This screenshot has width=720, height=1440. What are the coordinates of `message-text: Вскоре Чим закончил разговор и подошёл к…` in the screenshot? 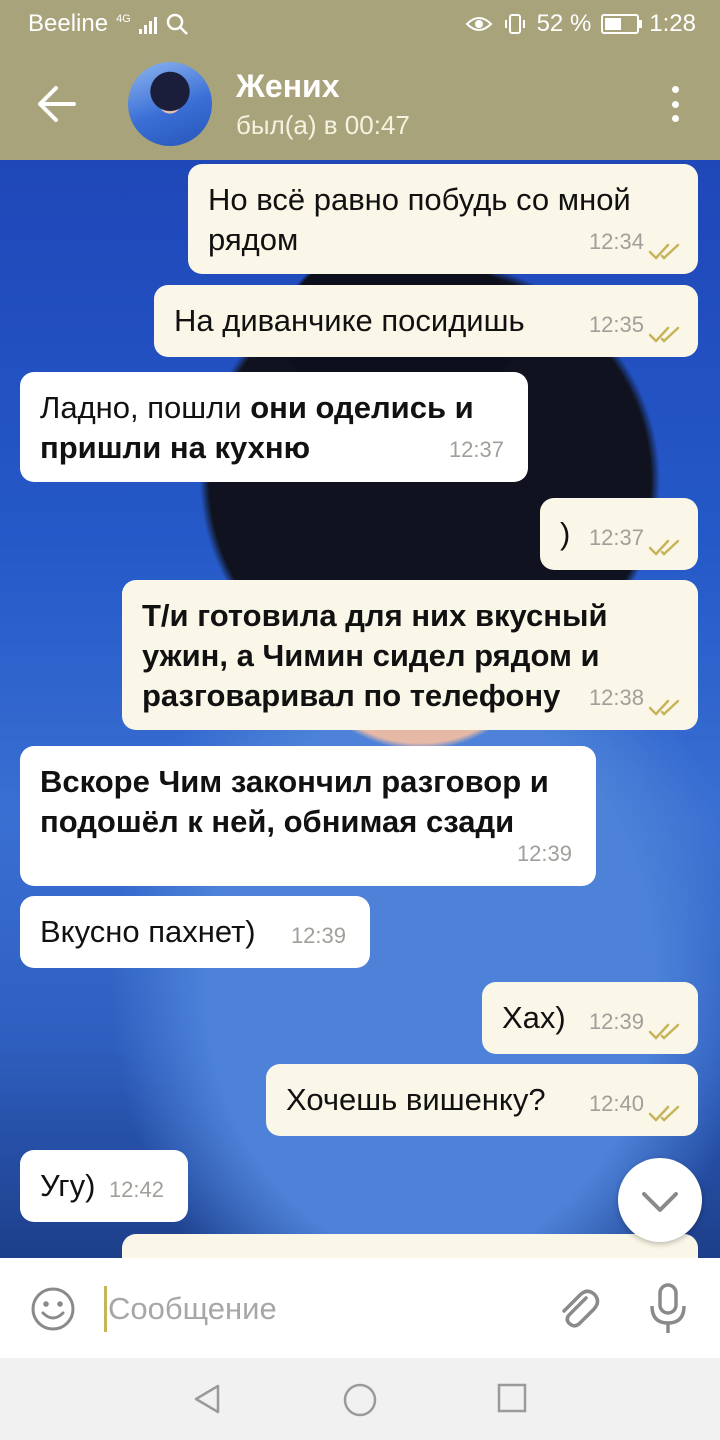 It's located at (294, 801).